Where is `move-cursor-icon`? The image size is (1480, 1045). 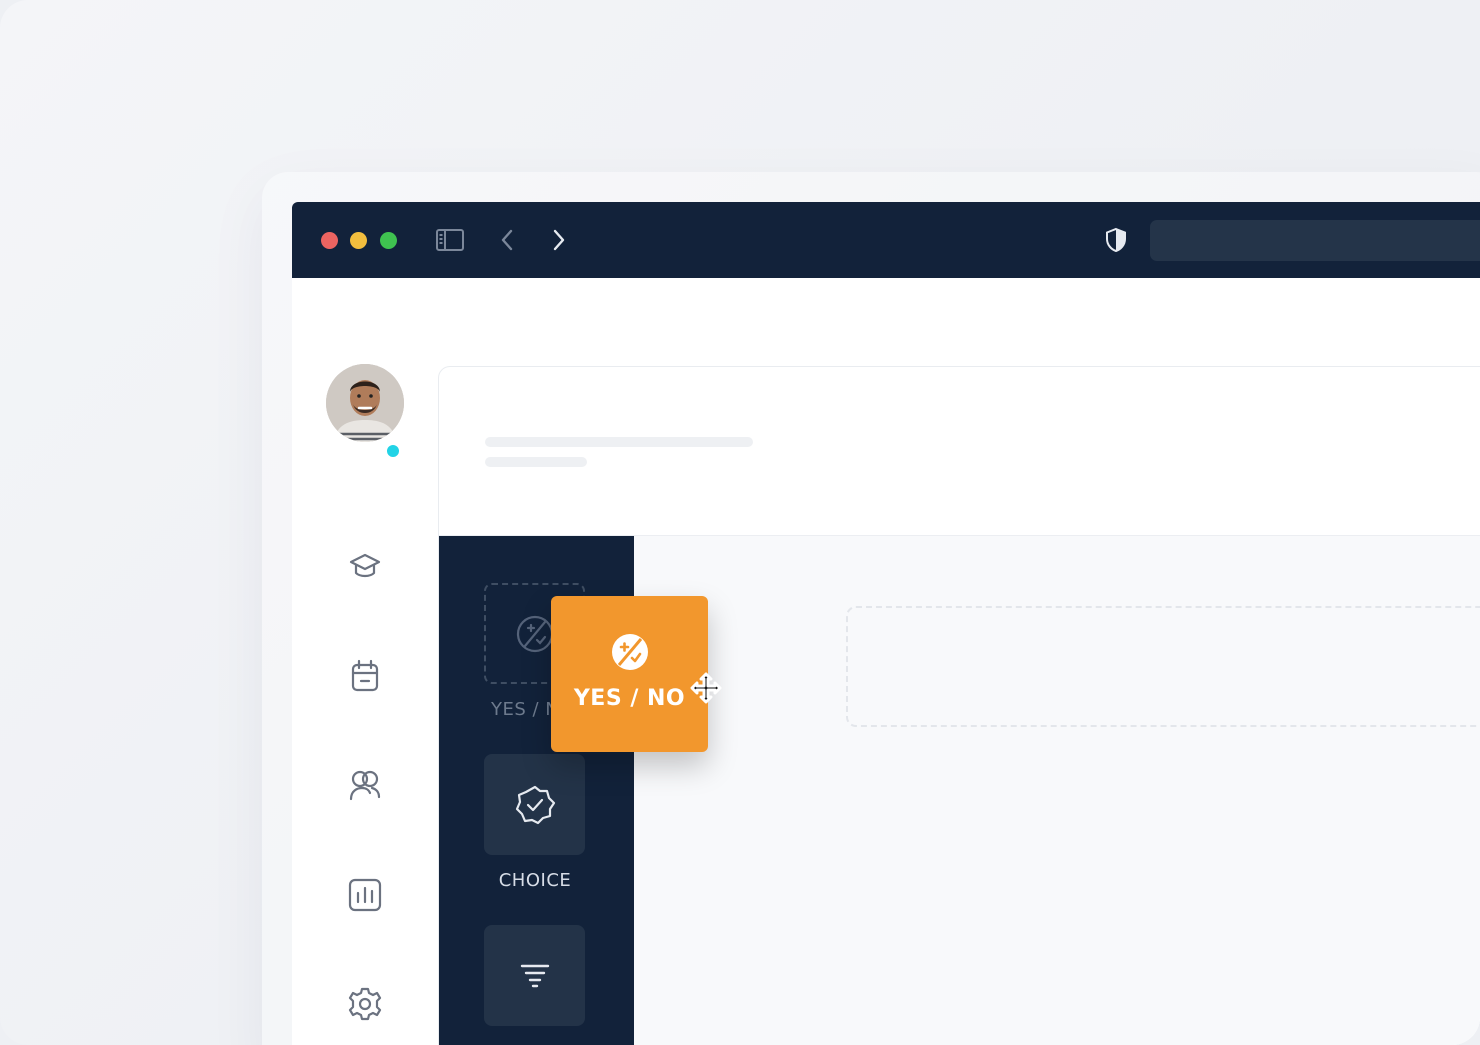
move-cursor-icon is located at coordinates (706, 688).